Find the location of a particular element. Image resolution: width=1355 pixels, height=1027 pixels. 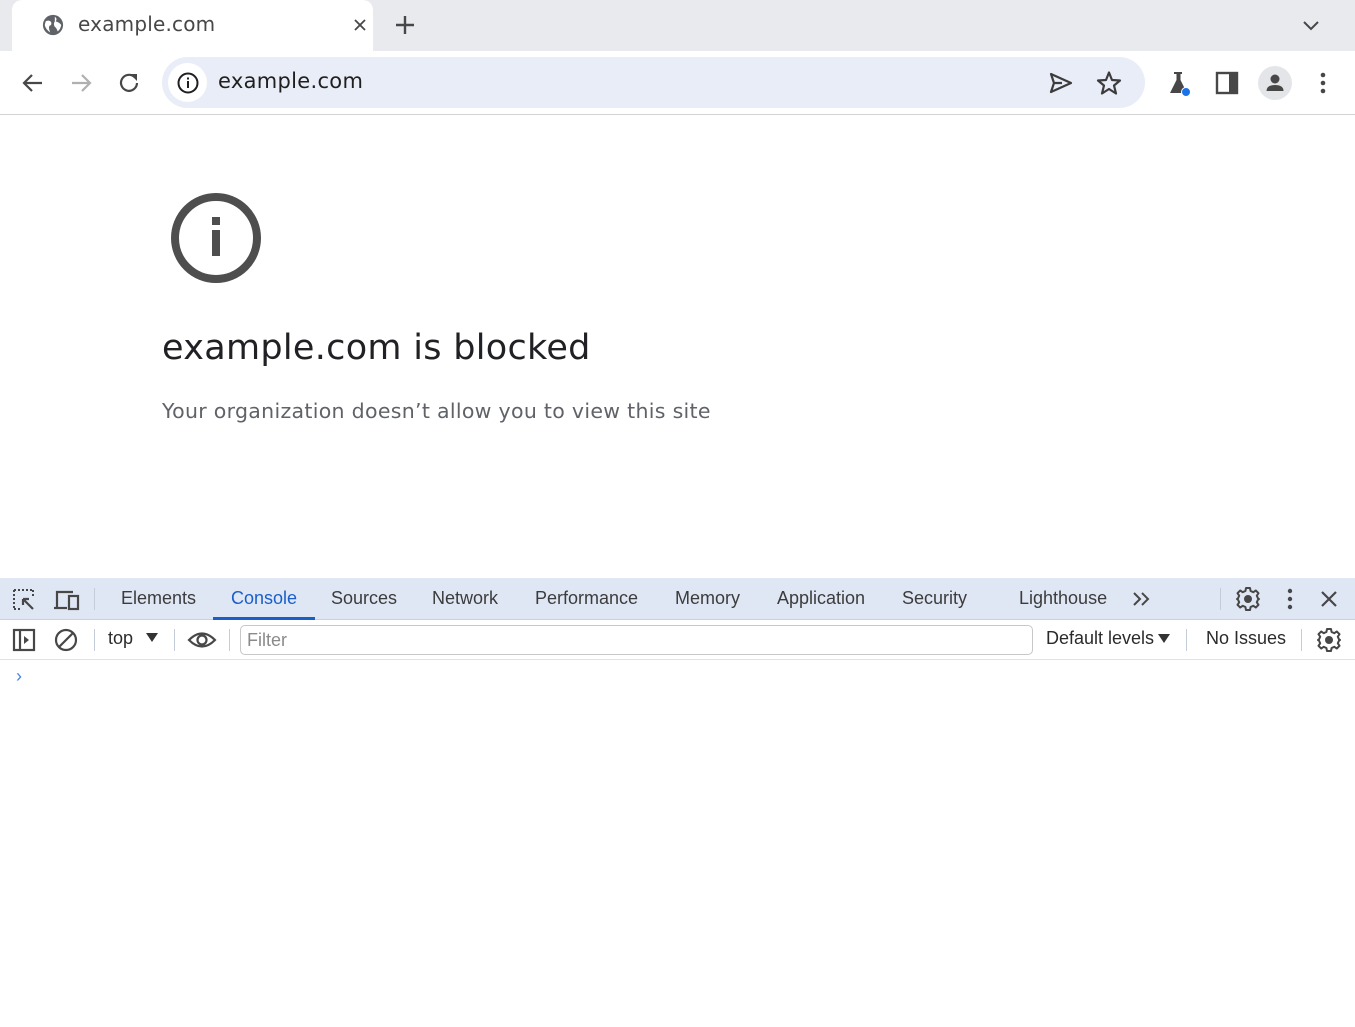

new-tab-button is located at coordinates (405, 25).